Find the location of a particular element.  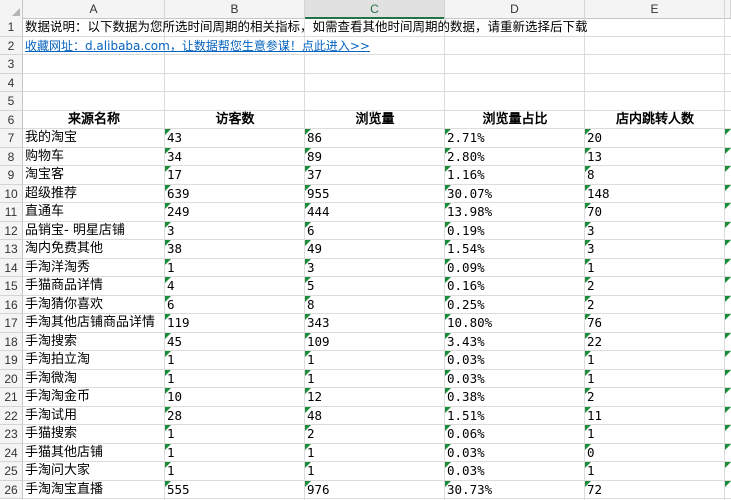

source-name-cell: 手淘试用 is located at coordinates (94, 416).